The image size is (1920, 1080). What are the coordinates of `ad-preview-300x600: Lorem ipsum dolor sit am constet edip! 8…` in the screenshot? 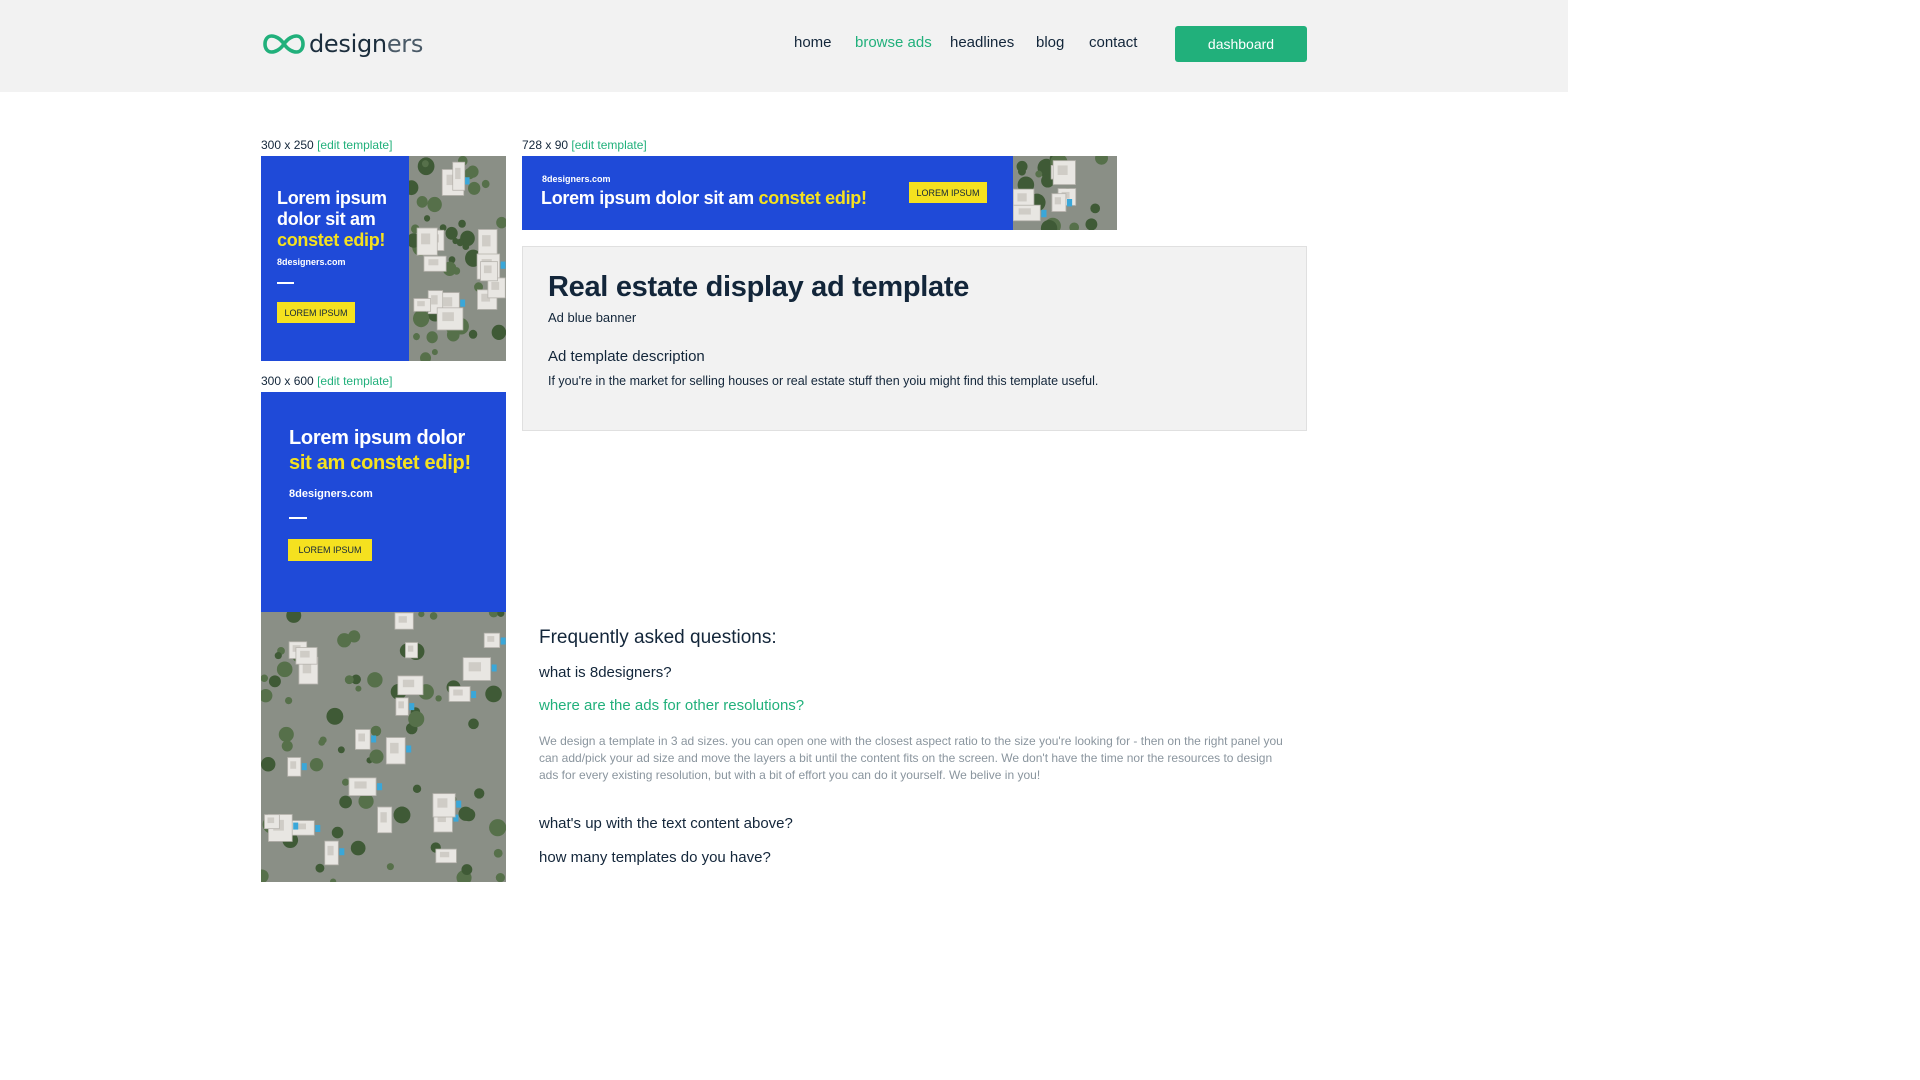 It's located at (383, 637).